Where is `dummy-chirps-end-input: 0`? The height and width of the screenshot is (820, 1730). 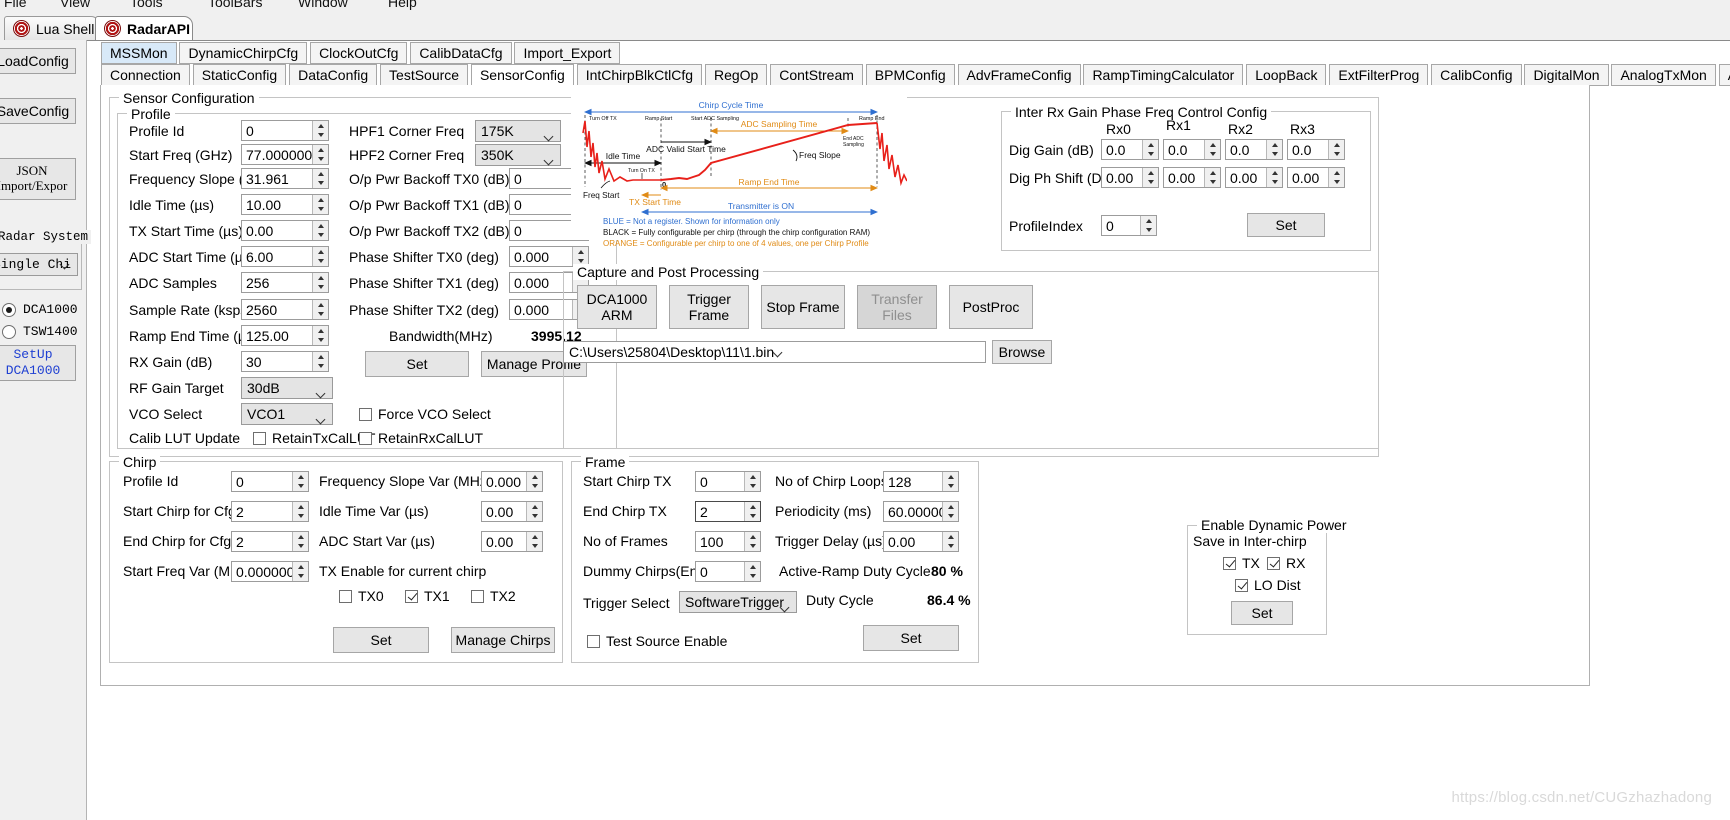 dummy-chirps-end-input: 0 is located at coordinates (728, 571).